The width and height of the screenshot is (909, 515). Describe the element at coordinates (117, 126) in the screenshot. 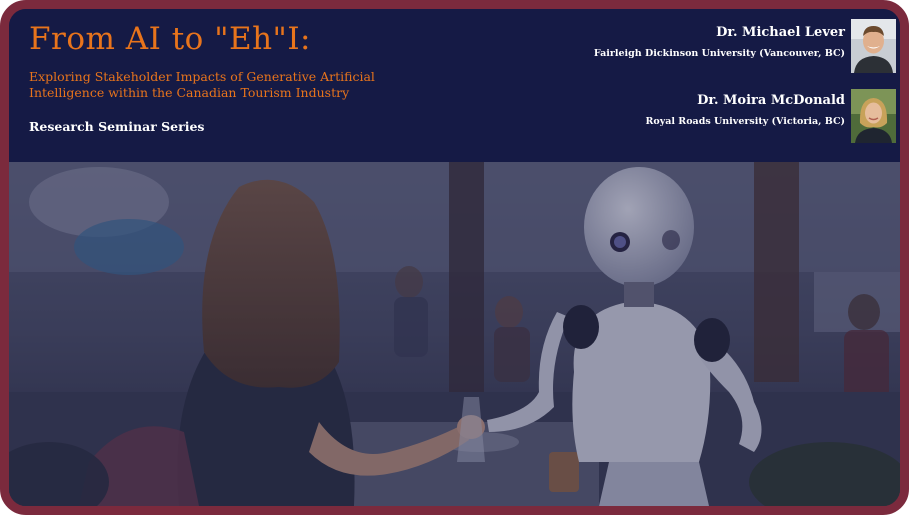

I see `seminar-series-label: Research Seminar Series` at that location.